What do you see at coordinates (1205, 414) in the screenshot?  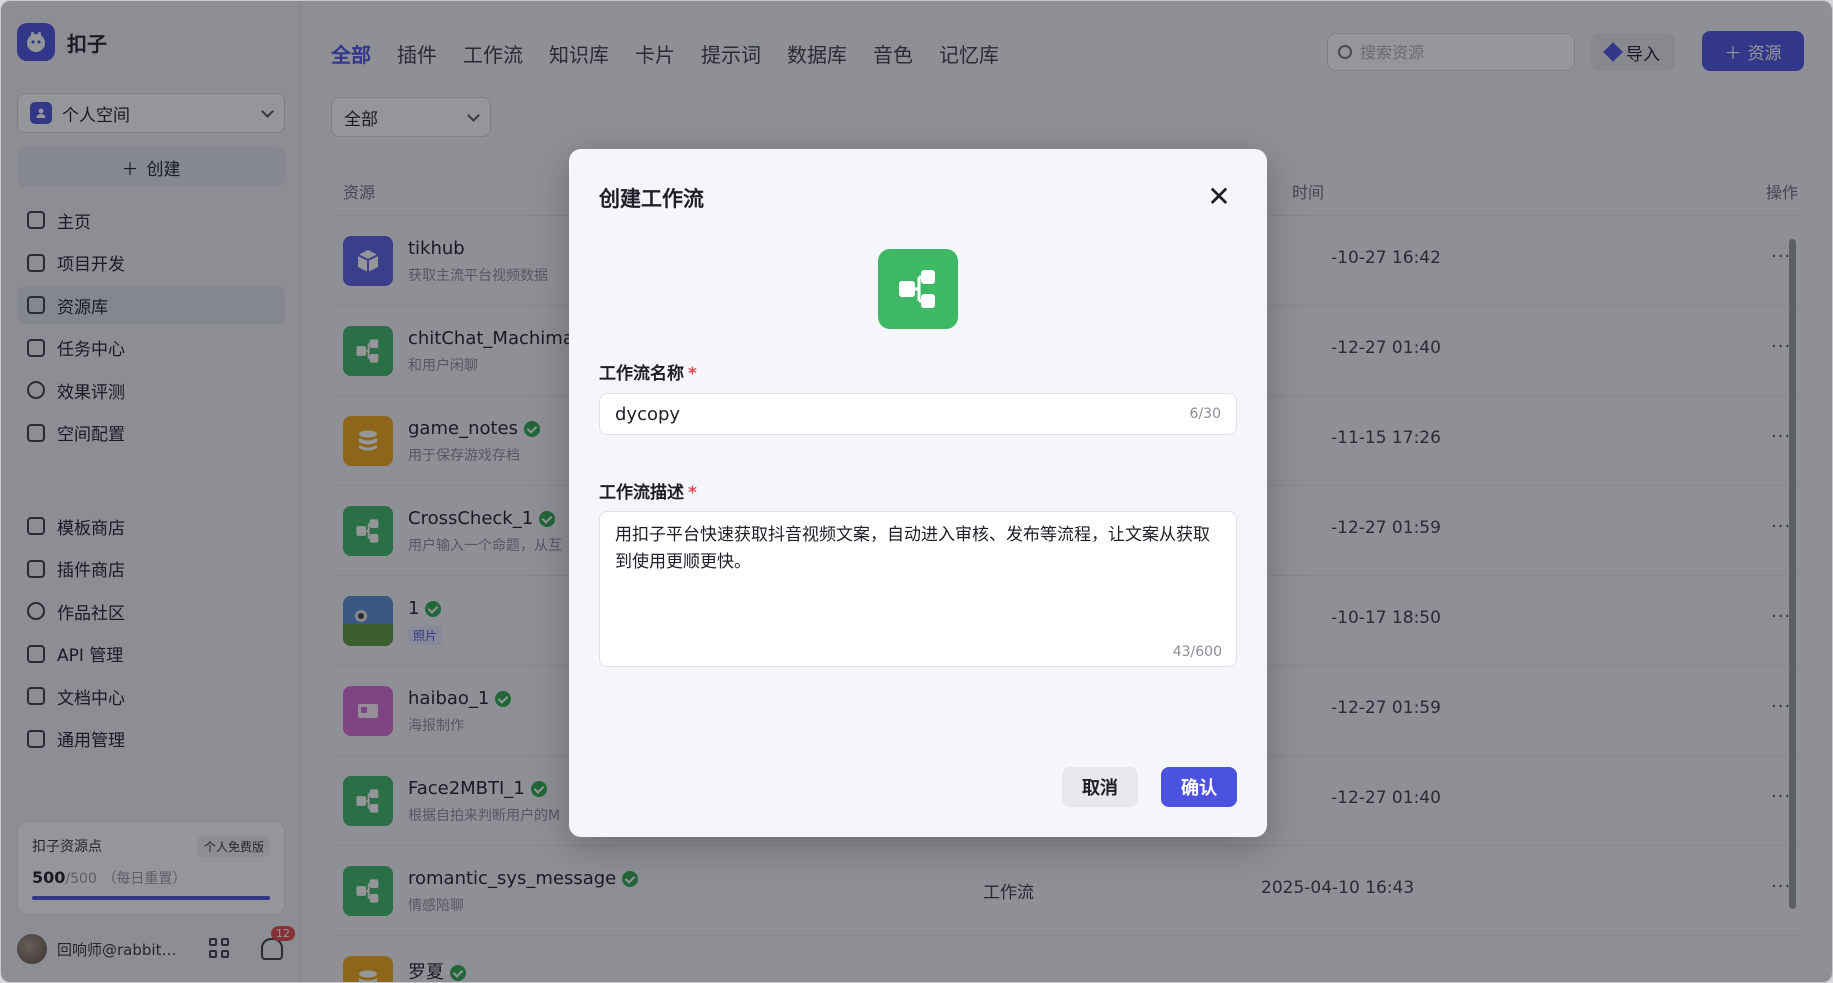 I see `name-char-counter: 6/30` at bounding box center [1205, 414].